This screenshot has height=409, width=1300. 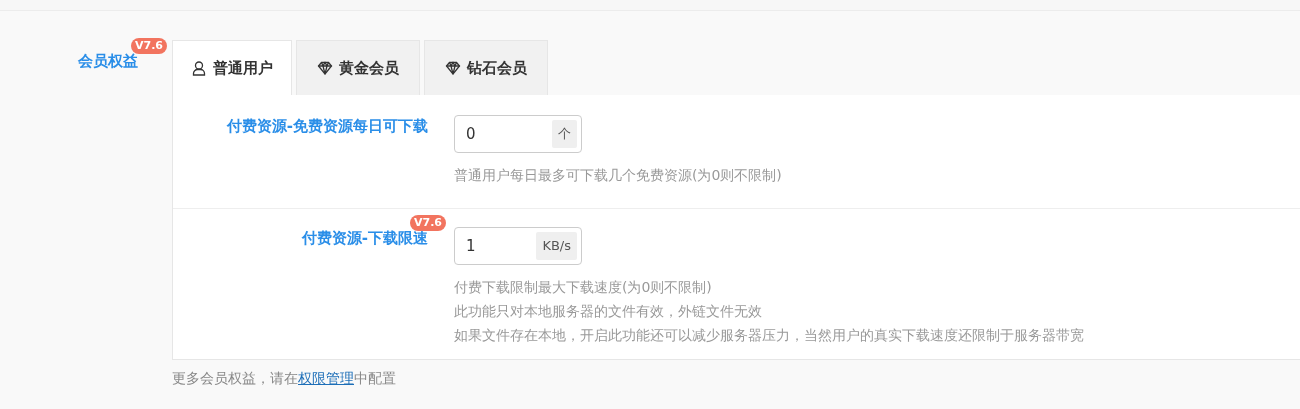 What do you see at coordinates (618, 175) in the screenshot?
I see `hint-text: 普通用户每日最多可下载几个免费资源(为0则不限制)` at bounding box center [618, 175].